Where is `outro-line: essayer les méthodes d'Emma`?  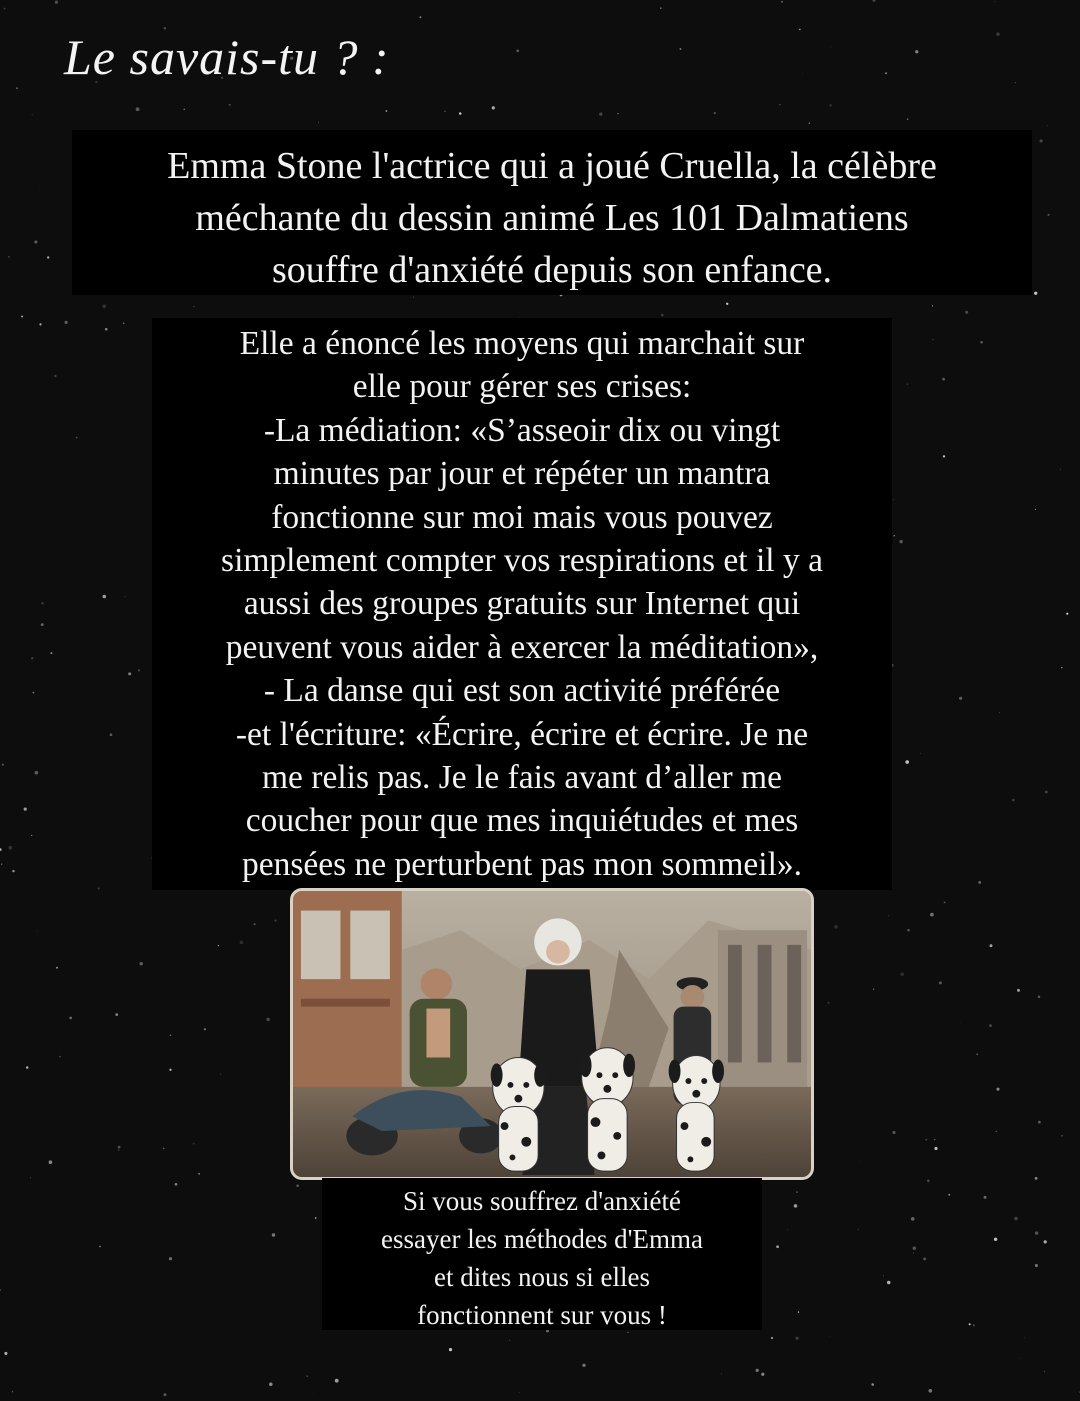 outro-line: essayer les méthodes d'Emma is located at coordinates (542, 1239).